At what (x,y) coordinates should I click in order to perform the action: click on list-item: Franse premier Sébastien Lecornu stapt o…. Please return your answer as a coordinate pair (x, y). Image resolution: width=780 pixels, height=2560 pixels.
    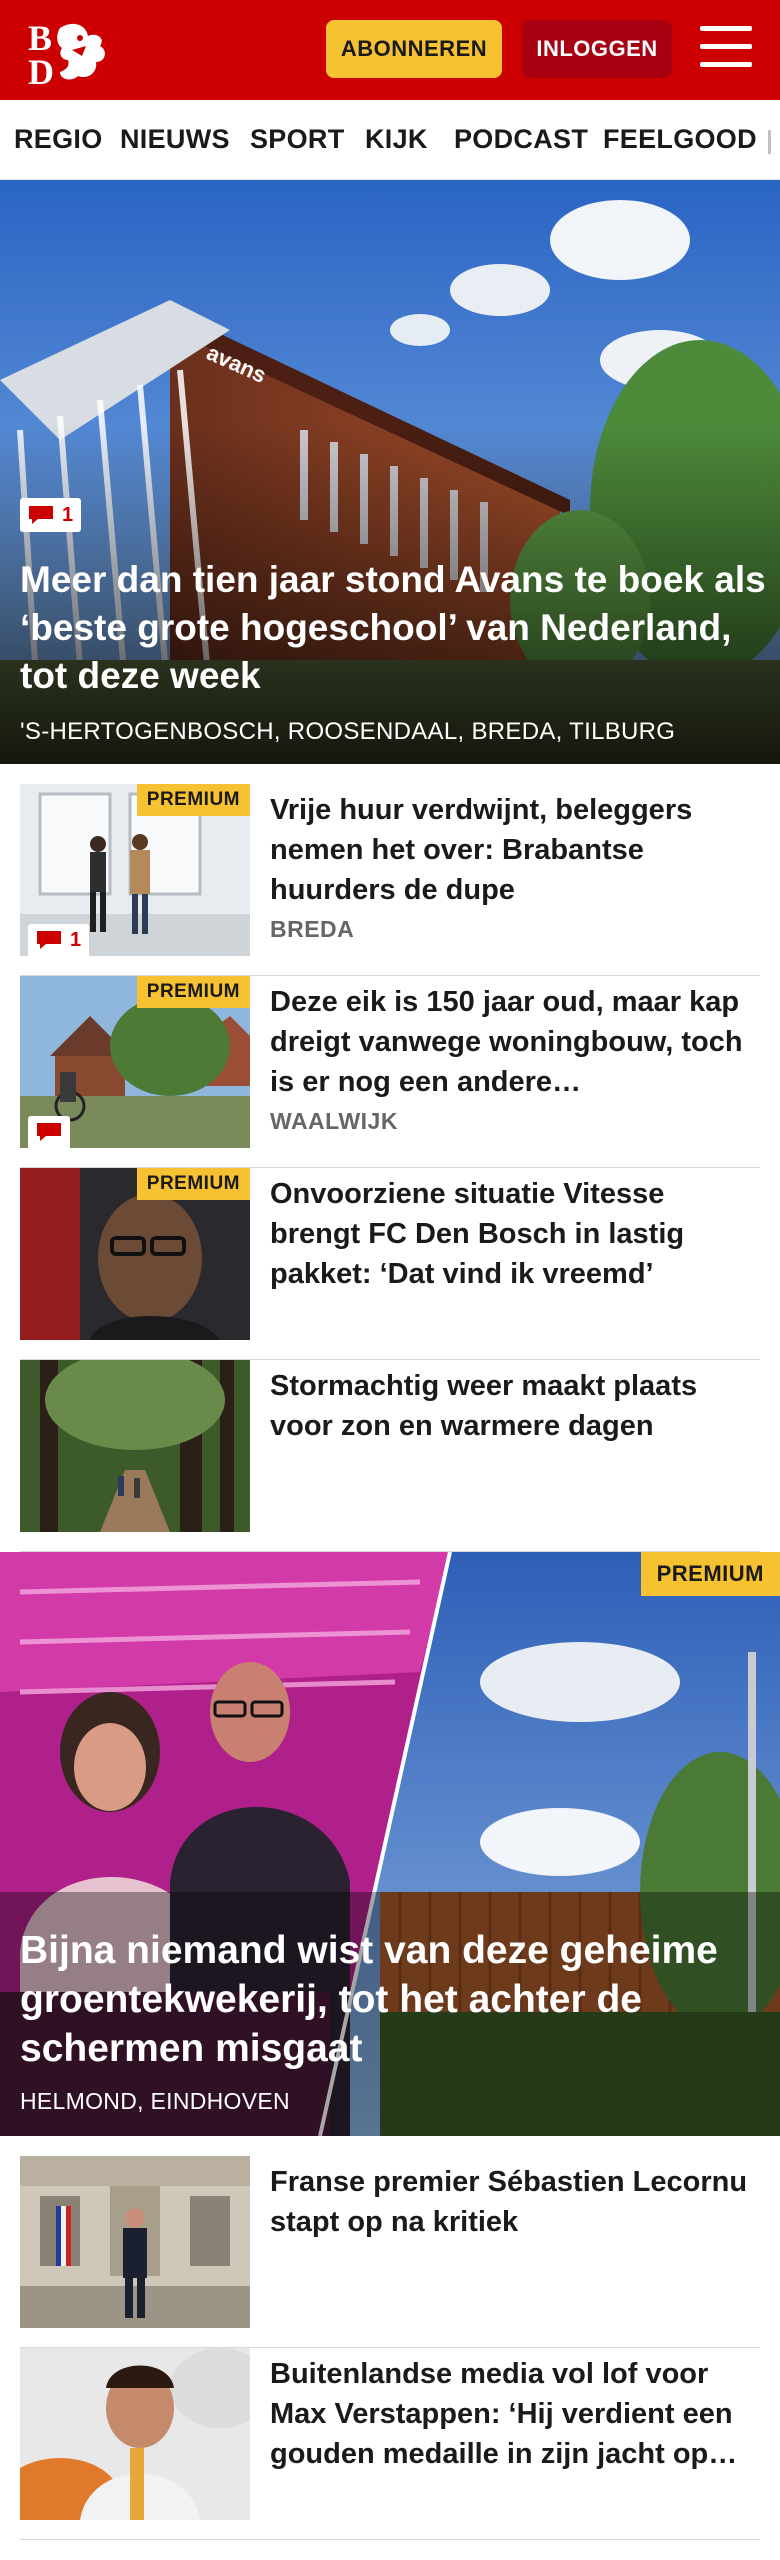
    Looking at the image, I should click on (390, 2252).